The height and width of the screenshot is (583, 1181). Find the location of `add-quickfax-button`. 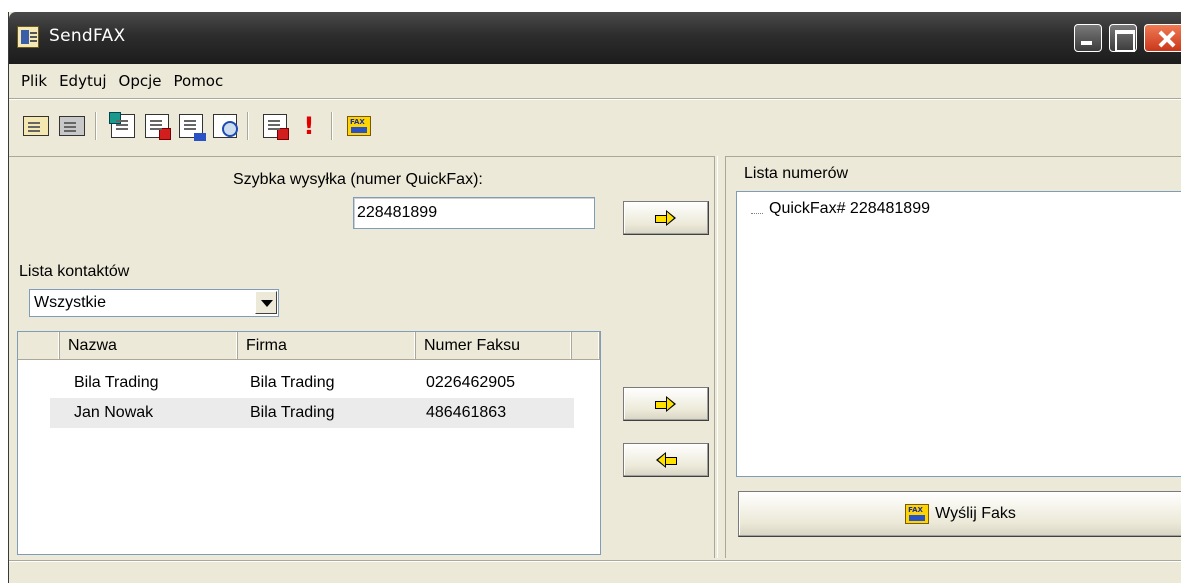

add-quickfax-button is located at coordinates (666, 218).